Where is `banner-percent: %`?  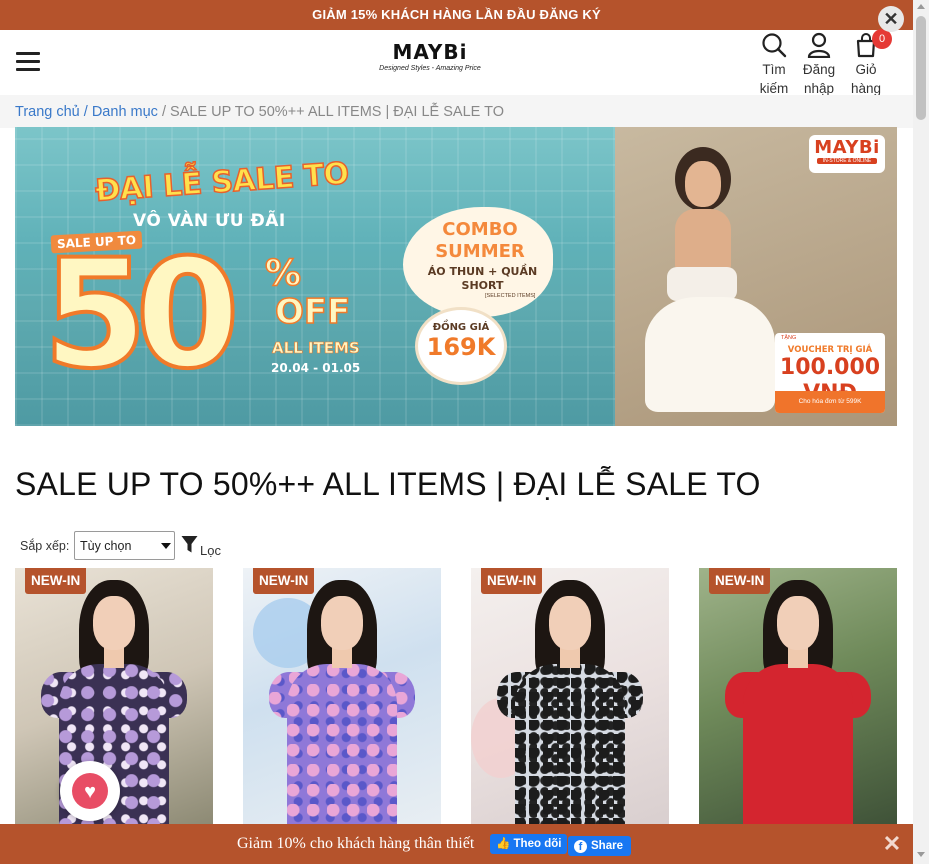
banner-percent: % is located at coordinates (283, 273).